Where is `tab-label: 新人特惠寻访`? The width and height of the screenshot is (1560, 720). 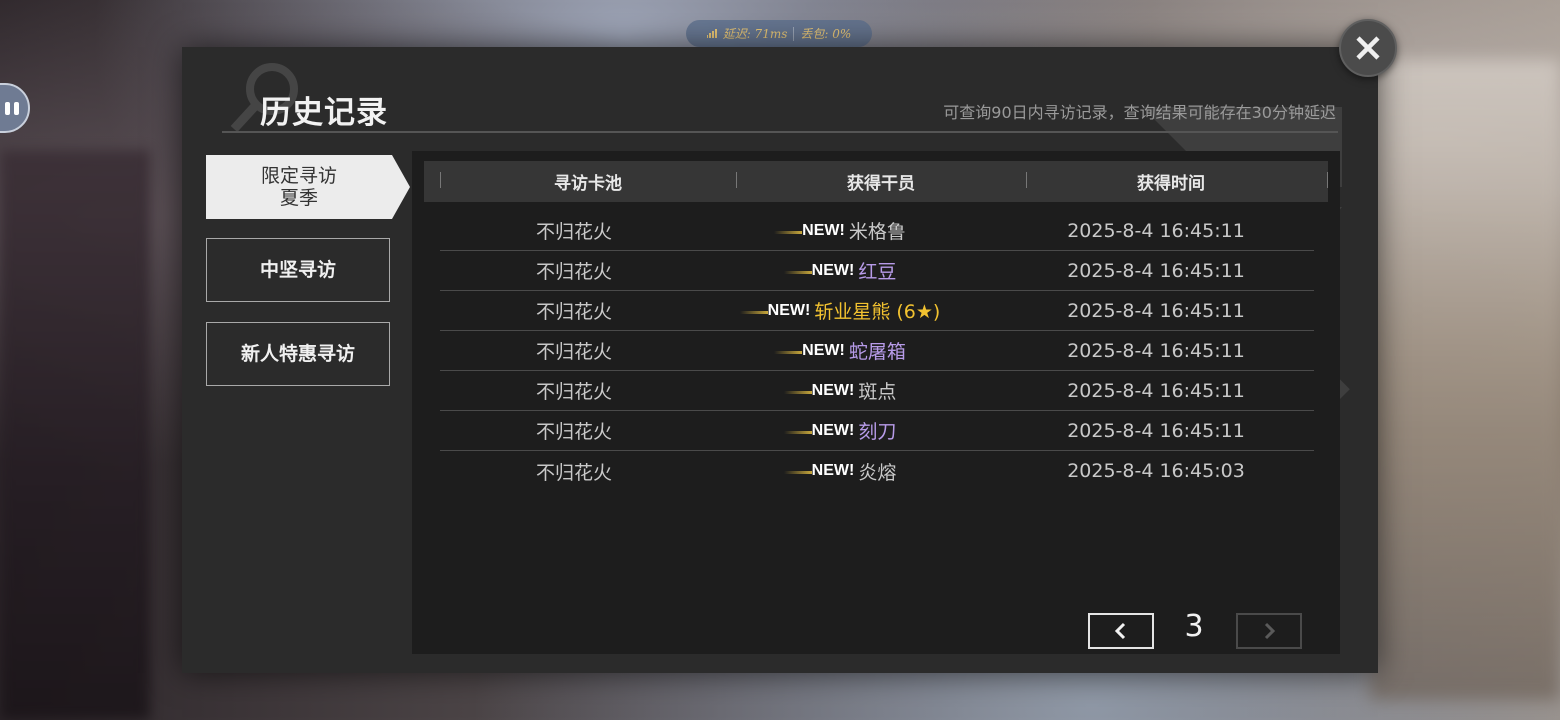 tab-label: 新人特惠寻访 is located at coordinates (297, 354).